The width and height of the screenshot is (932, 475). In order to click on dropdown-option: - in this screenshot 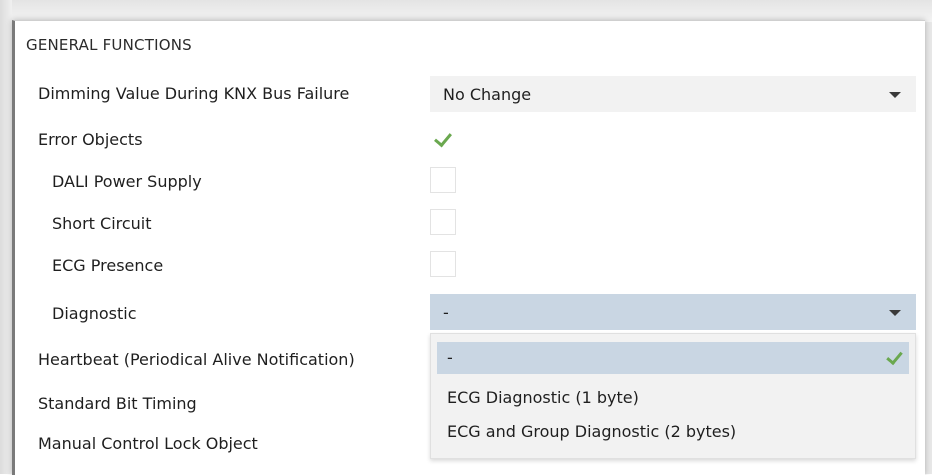, I will do `click(673, 358)`.